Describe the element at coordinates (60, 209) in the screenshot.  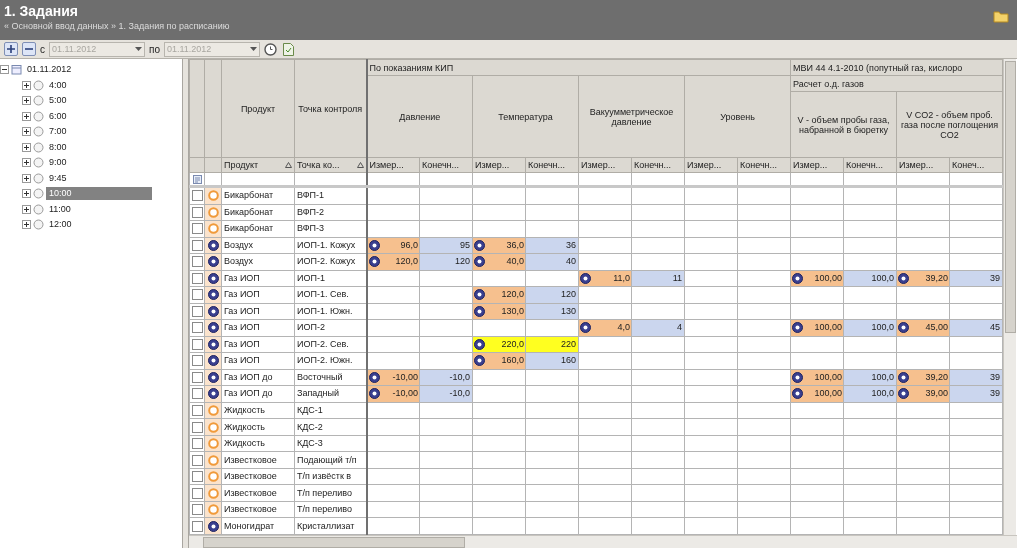
I see `tree-item: 11:00` at that location.